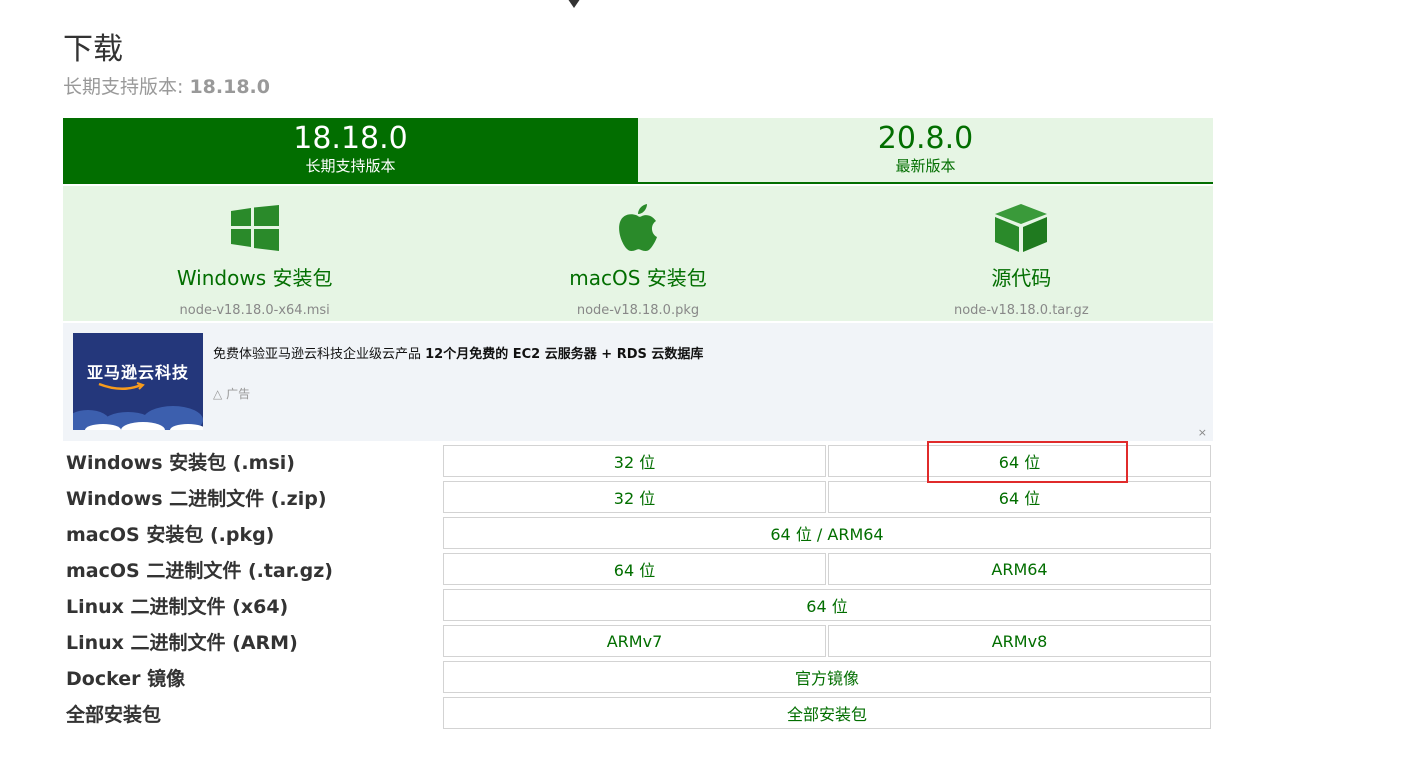 This screenshot has height=765, width=1417. Describe the element at coordinates (638, 228) in the screenshot. I see `apple-icon` at that location.